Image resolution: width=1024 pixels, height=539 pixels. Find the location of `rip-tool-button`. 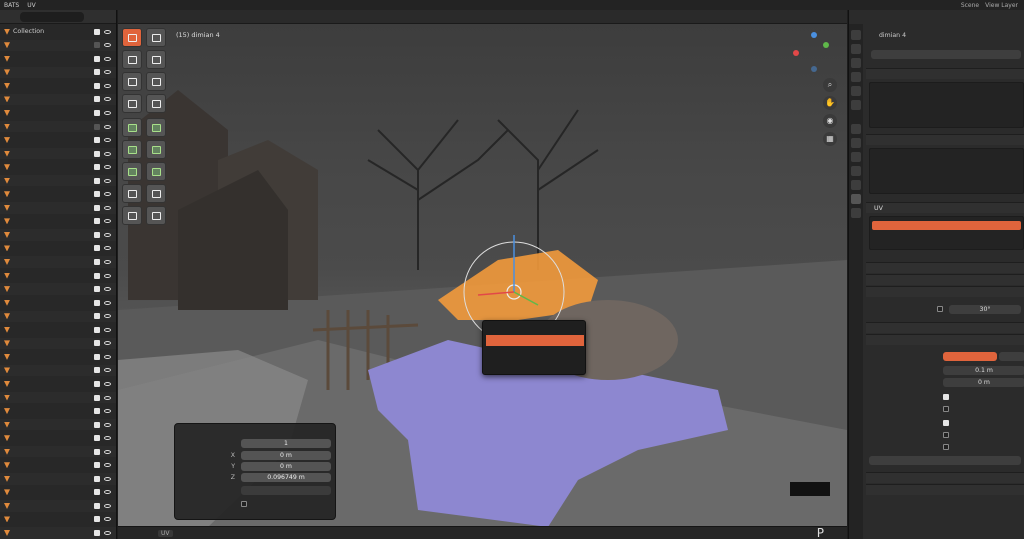

rip-tool-button is located at coordinates (156, 215).